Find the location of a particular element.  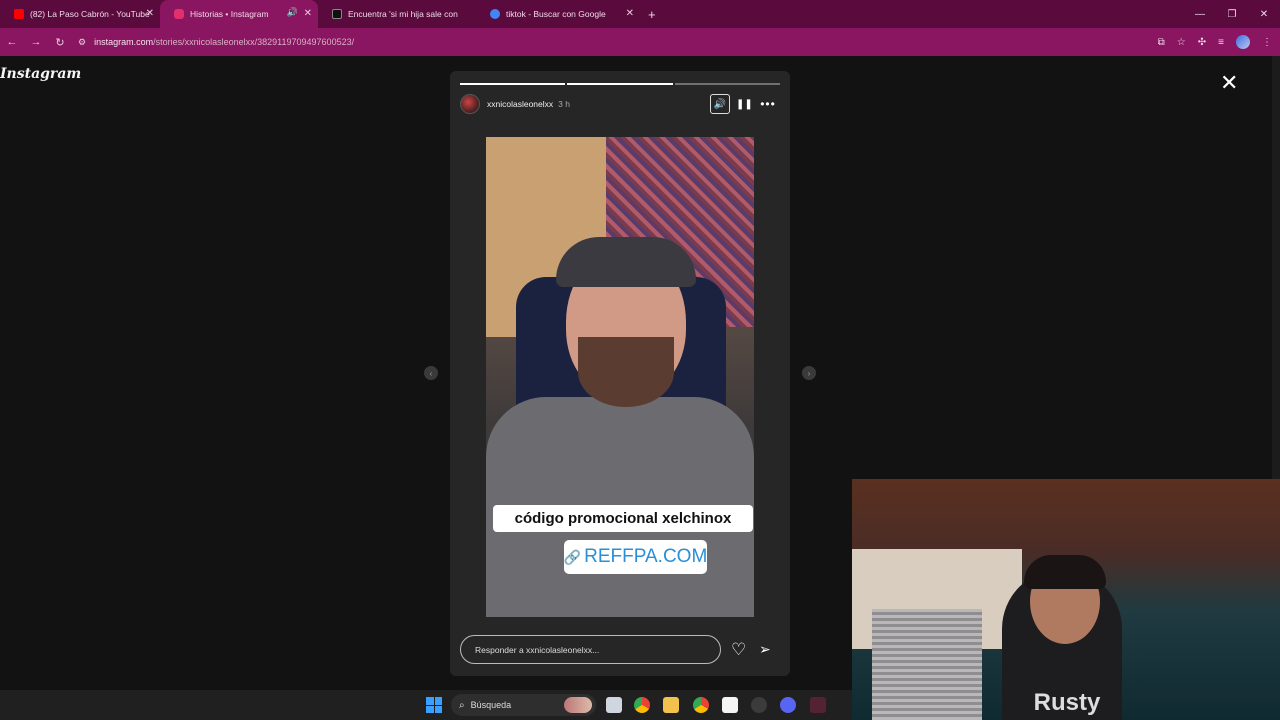

beard is located at coordinates (626, 372).